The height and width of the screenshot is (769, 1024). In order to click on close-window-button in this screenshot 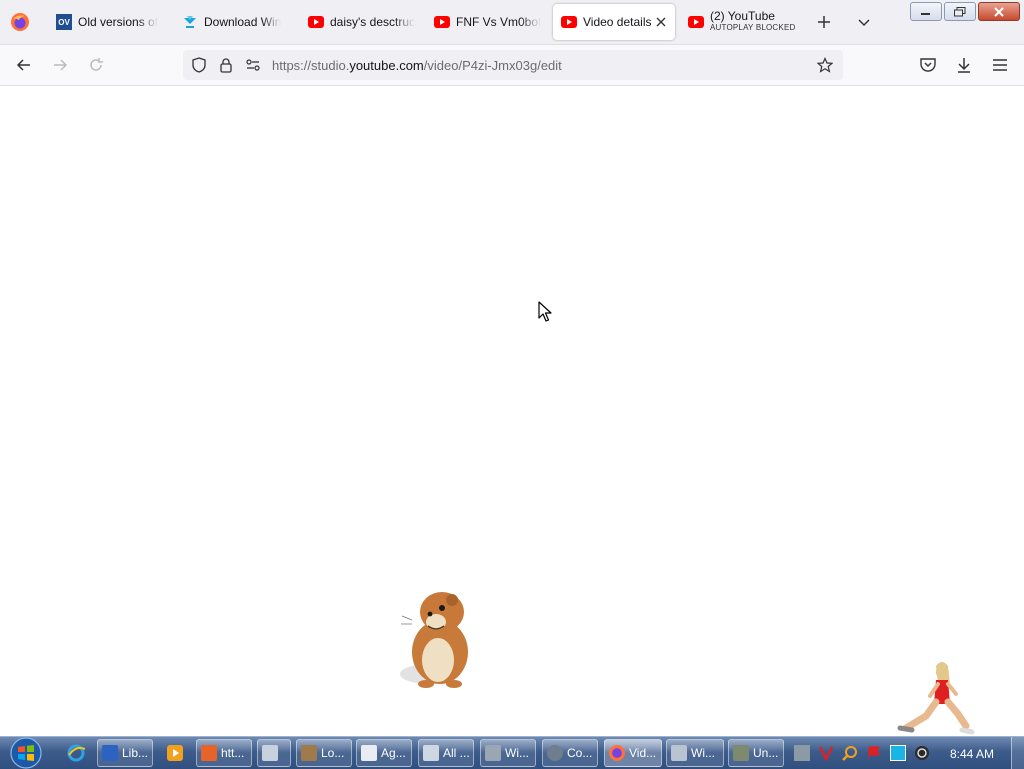, I will do `click(999, 11)`.